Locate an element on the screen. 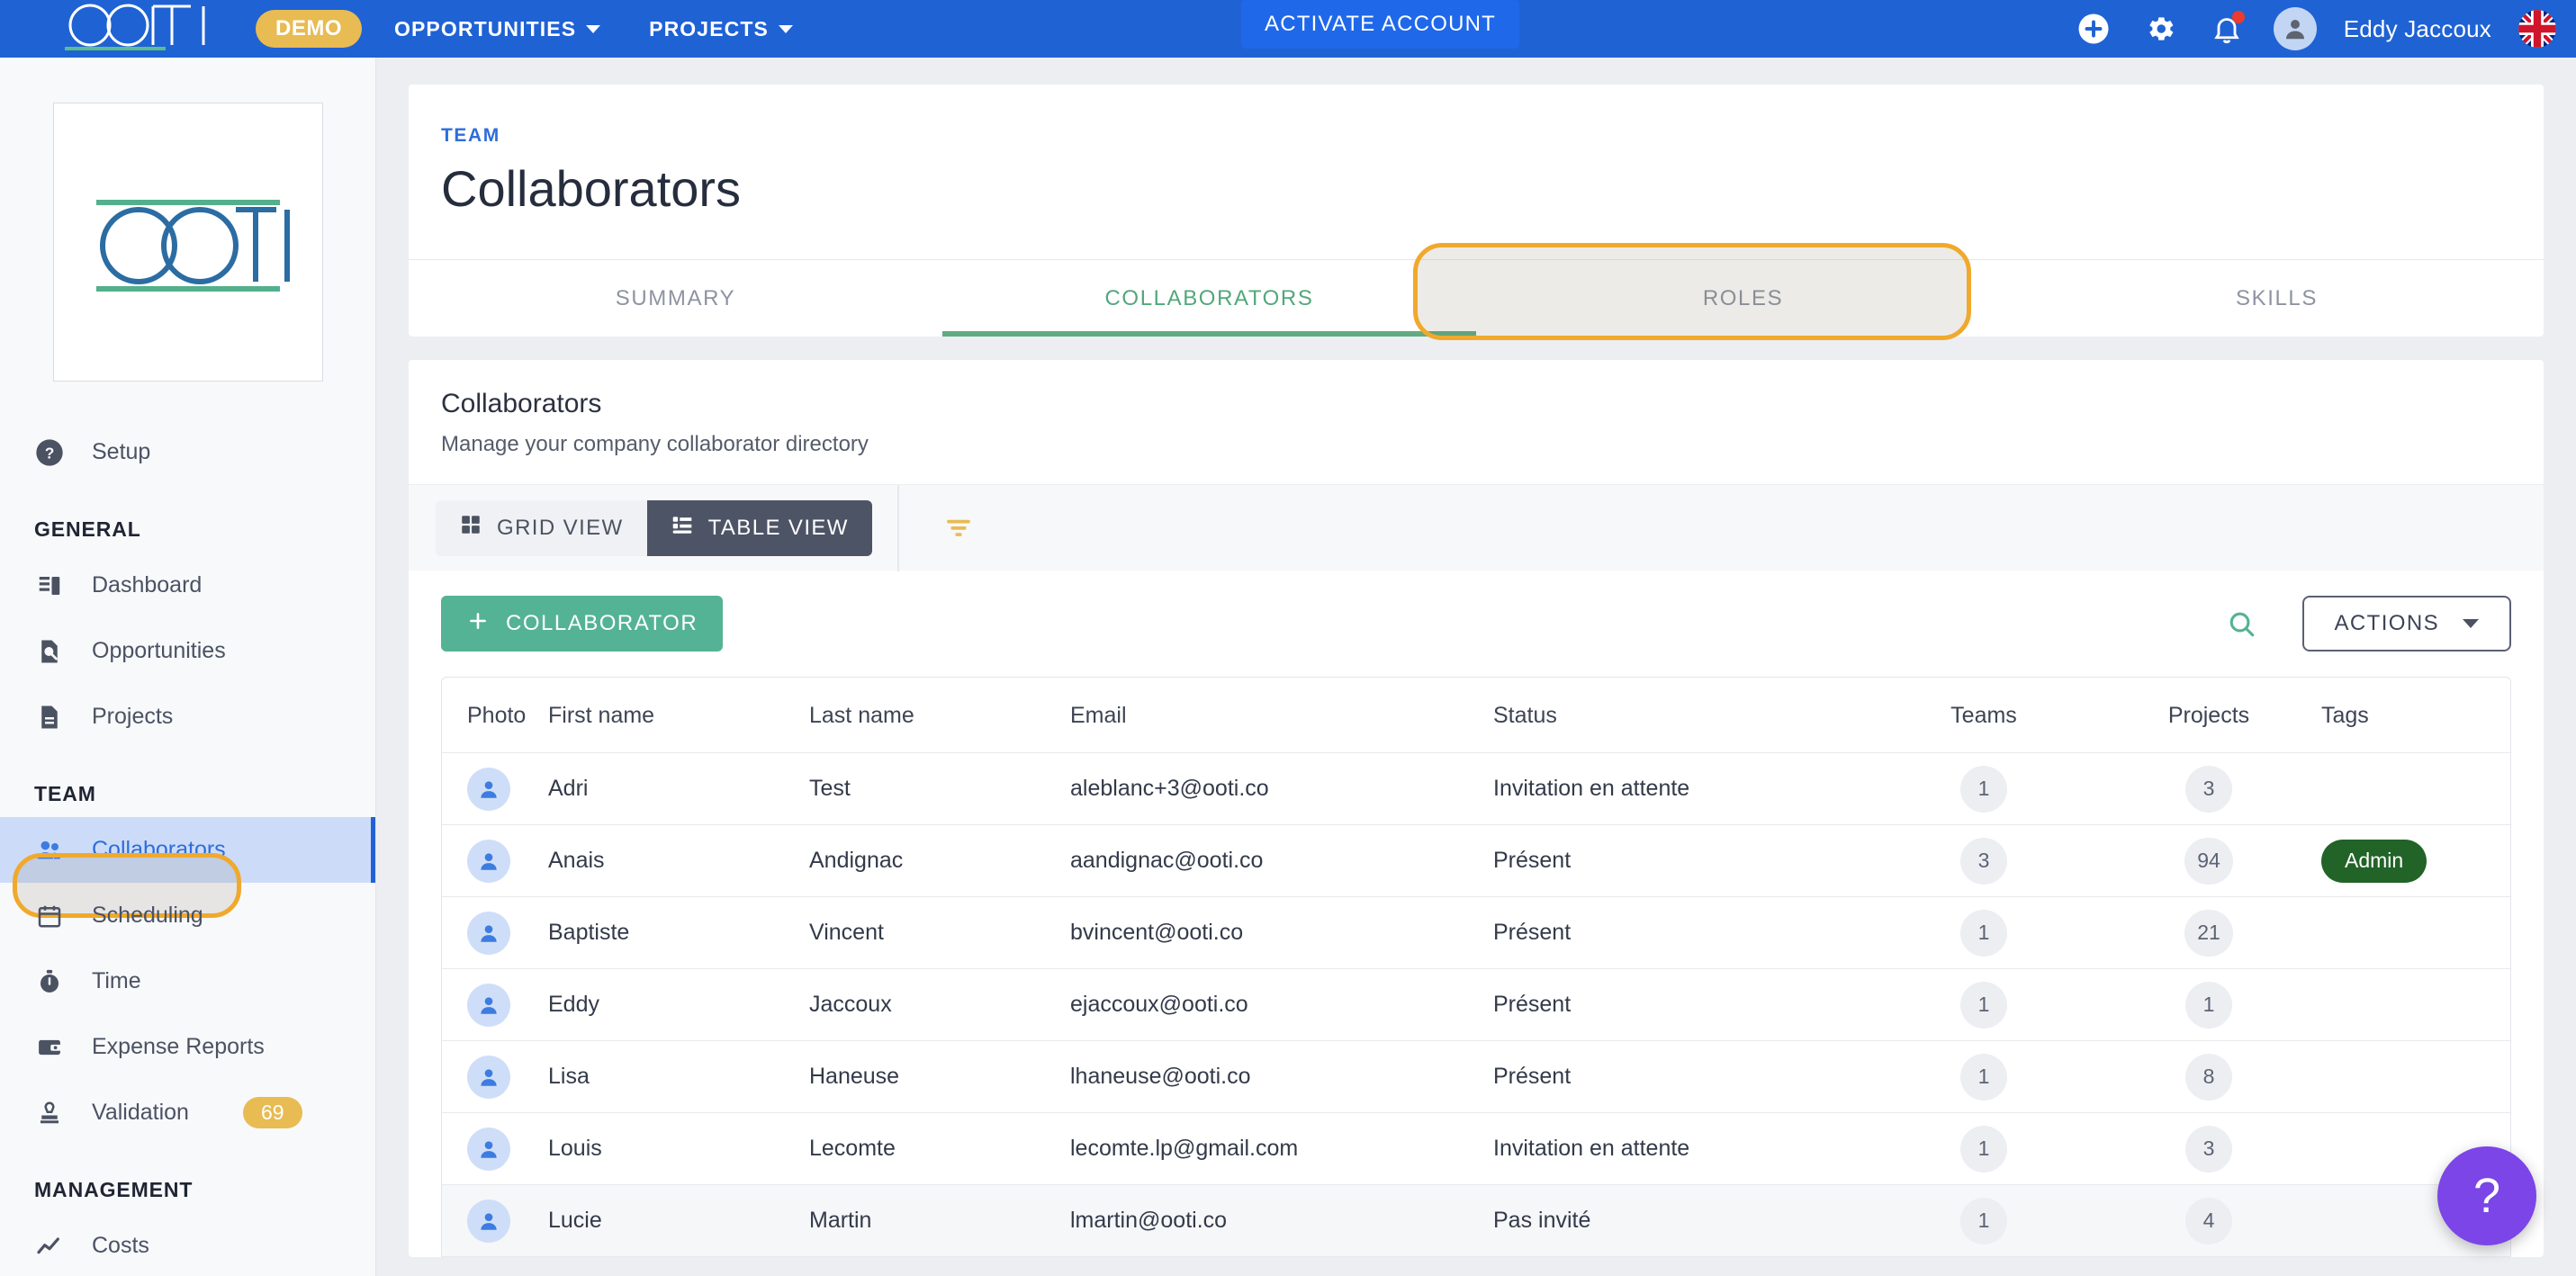  tab-collaborators: COLLABORATORS is located at coordinates (1209, 299).